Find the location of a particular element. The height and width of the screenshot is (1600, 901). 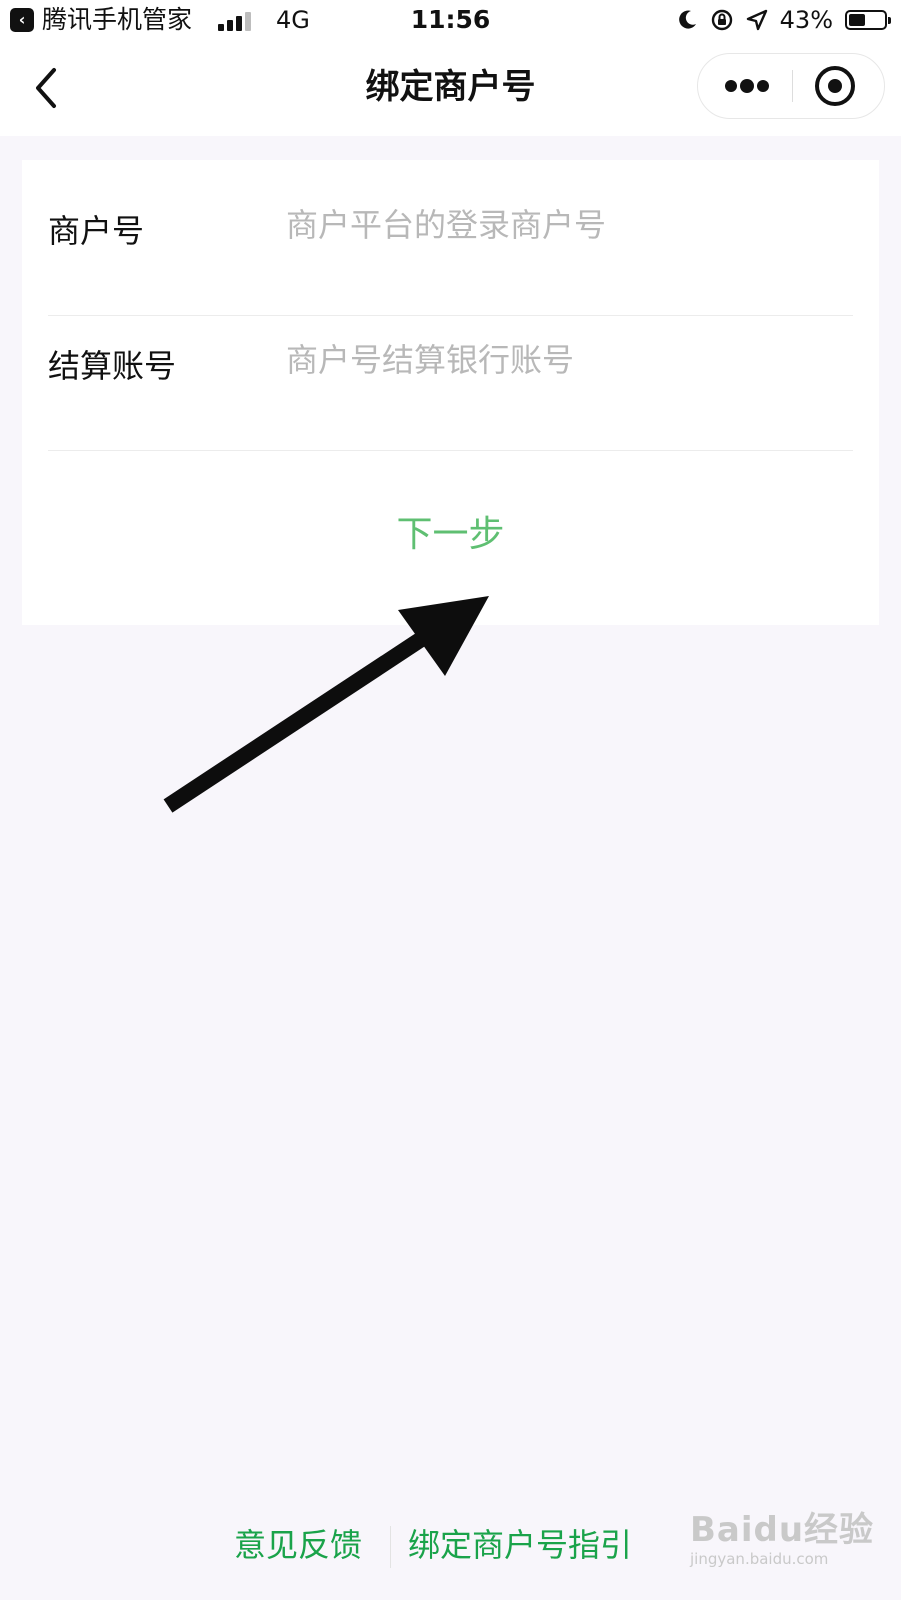

baidu-watermark: Baidu经验 jingyan.baidu.com is located at coordinates (782, 1539).